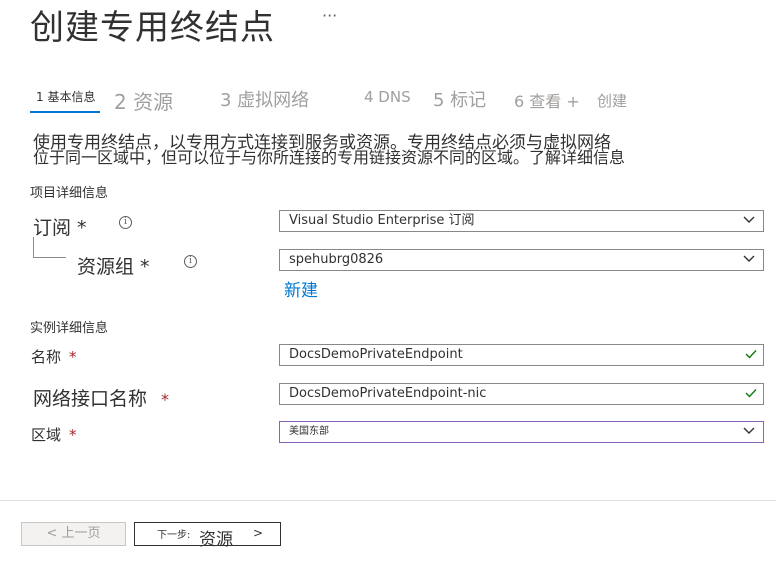 The width and height of the screenshot is (776, 569). What do you see at coordinates (113, 267) in the screenshot?
I see `resource-group-label: 资源组 *` at bounding box center [113, 267].